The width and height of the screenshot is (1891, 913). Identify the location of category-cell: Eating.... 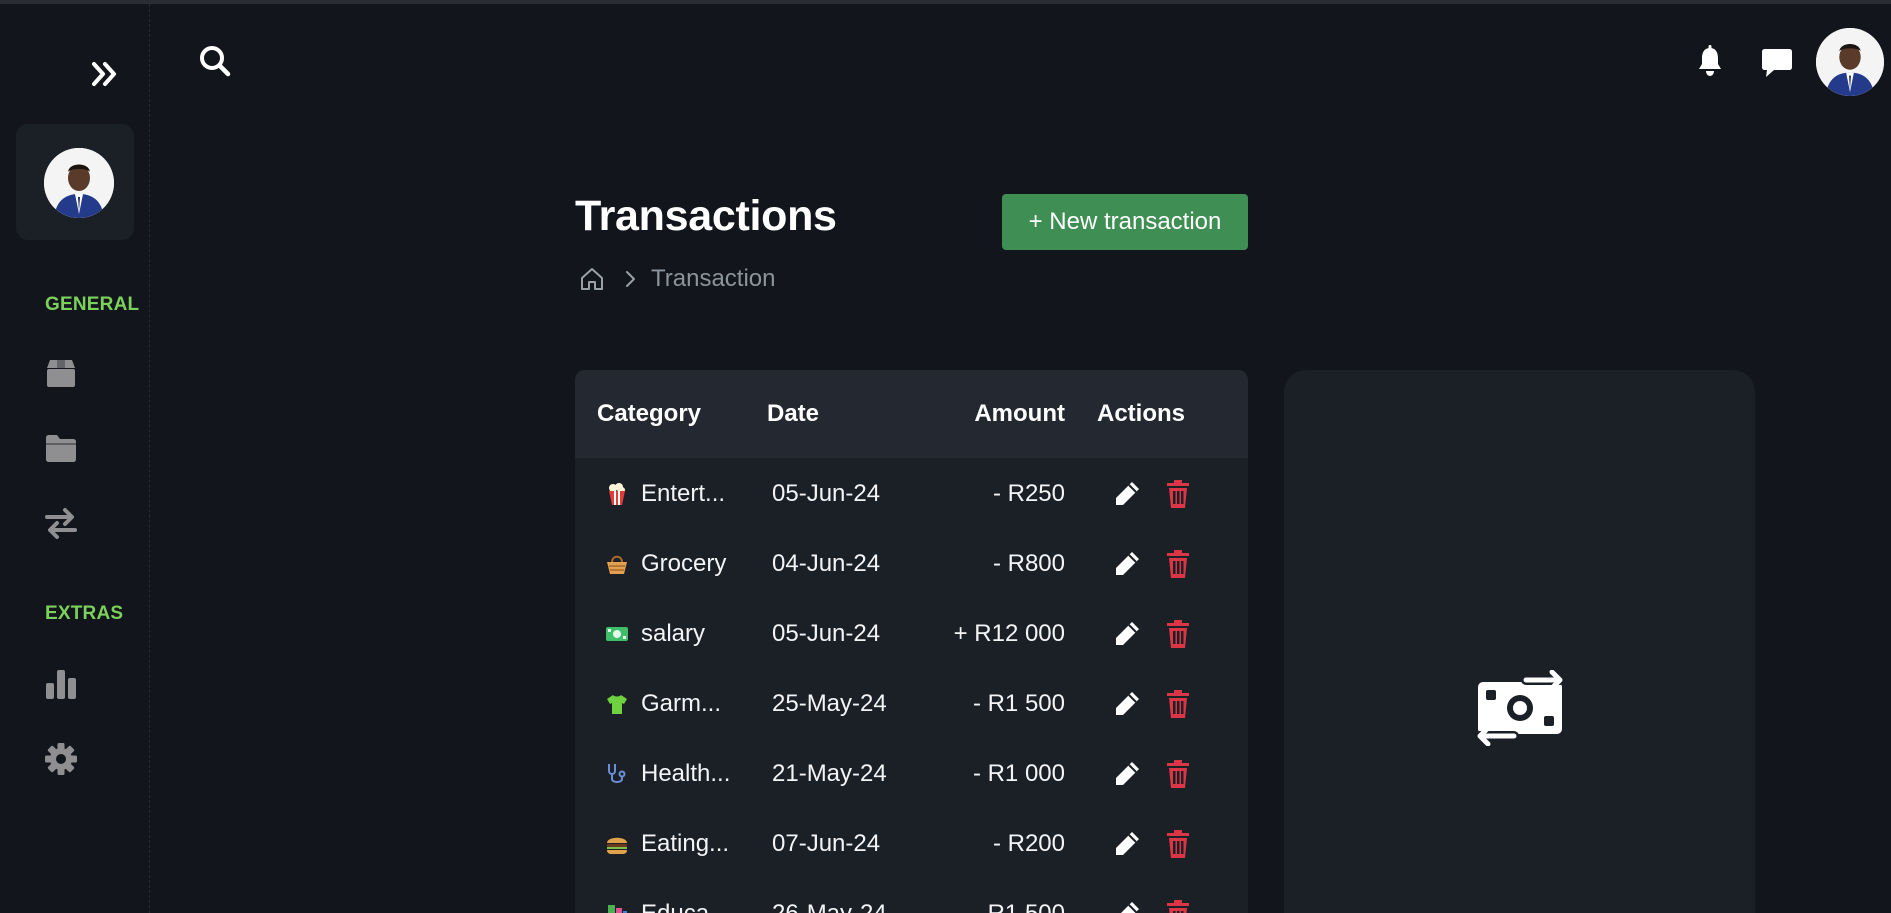
(667, 844).